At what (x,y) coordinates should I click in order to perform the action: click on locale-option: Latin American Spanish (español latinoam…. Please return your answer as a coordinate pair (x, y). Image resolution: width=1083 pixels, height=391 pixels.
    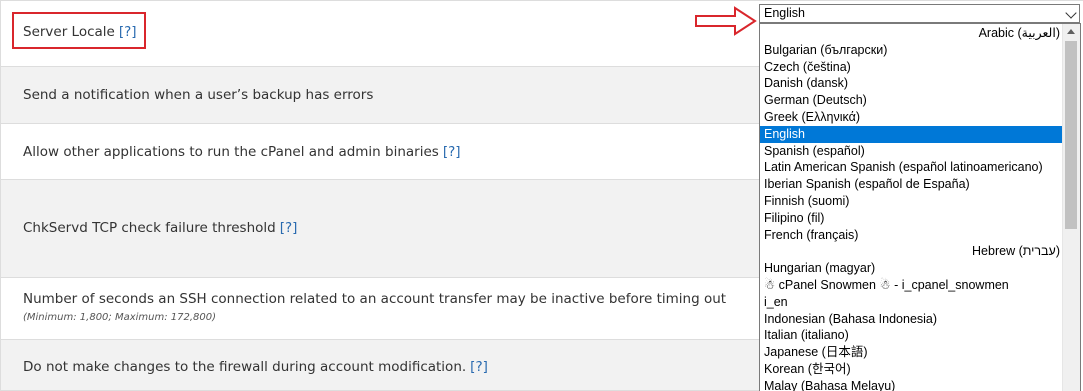
    Looking at the image, I should click on (912, 167).